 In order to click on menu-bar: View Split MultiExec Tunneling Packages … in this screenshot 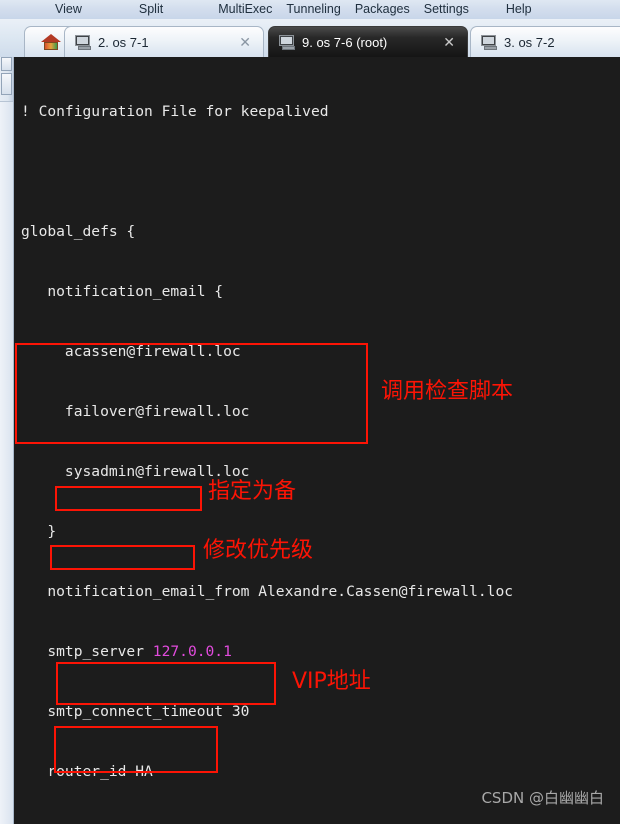, I will do `click(310, 10)`.